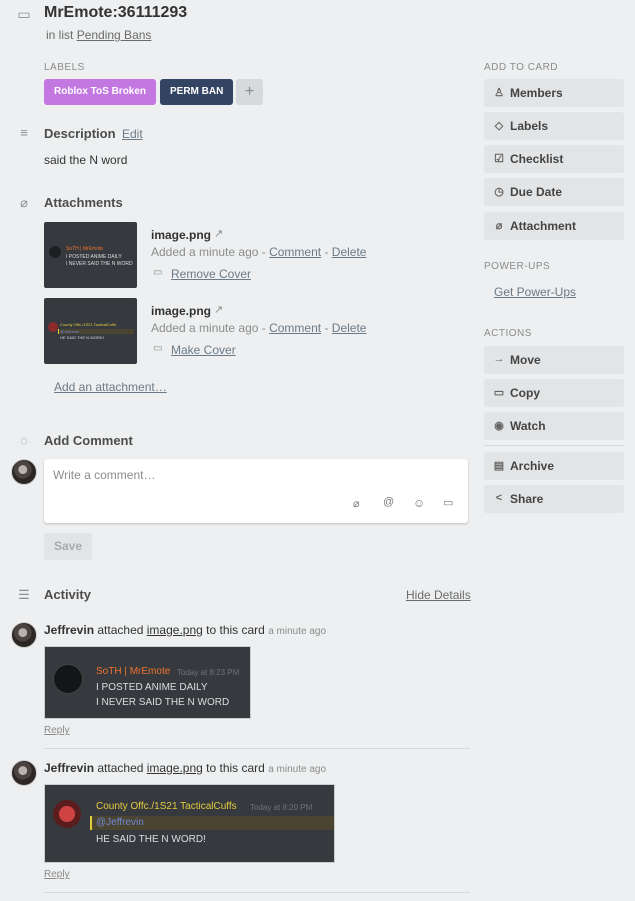  Describe the element at coordinates (517, 266) in the screenshot. I see `power-ups-caption: POWER-UPS` at that location.